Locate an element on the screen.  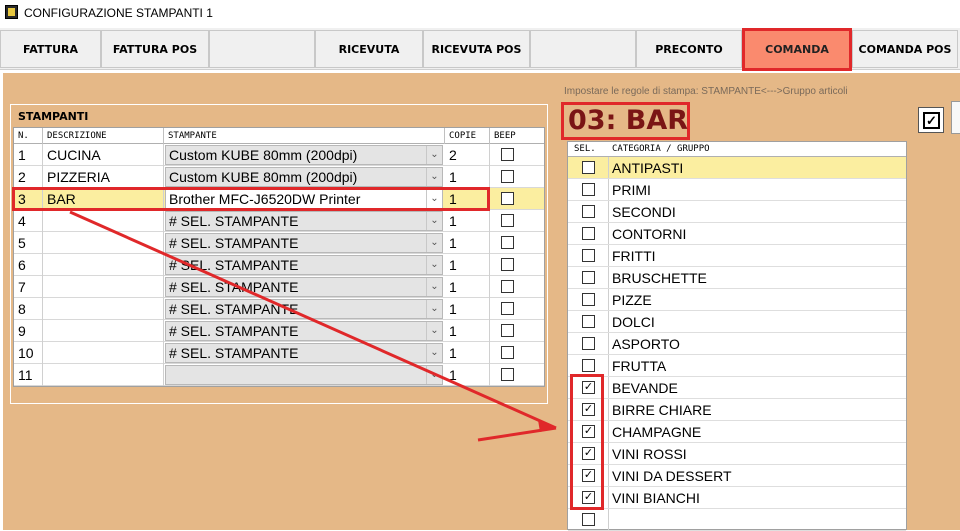
deselect-all-button is located at coordinates (955, 117).